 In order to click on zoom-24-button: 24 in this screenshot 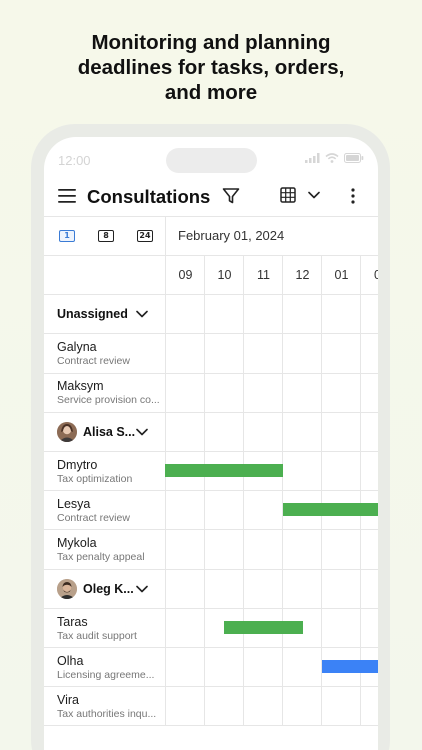, I will do `click(145, 236)`.